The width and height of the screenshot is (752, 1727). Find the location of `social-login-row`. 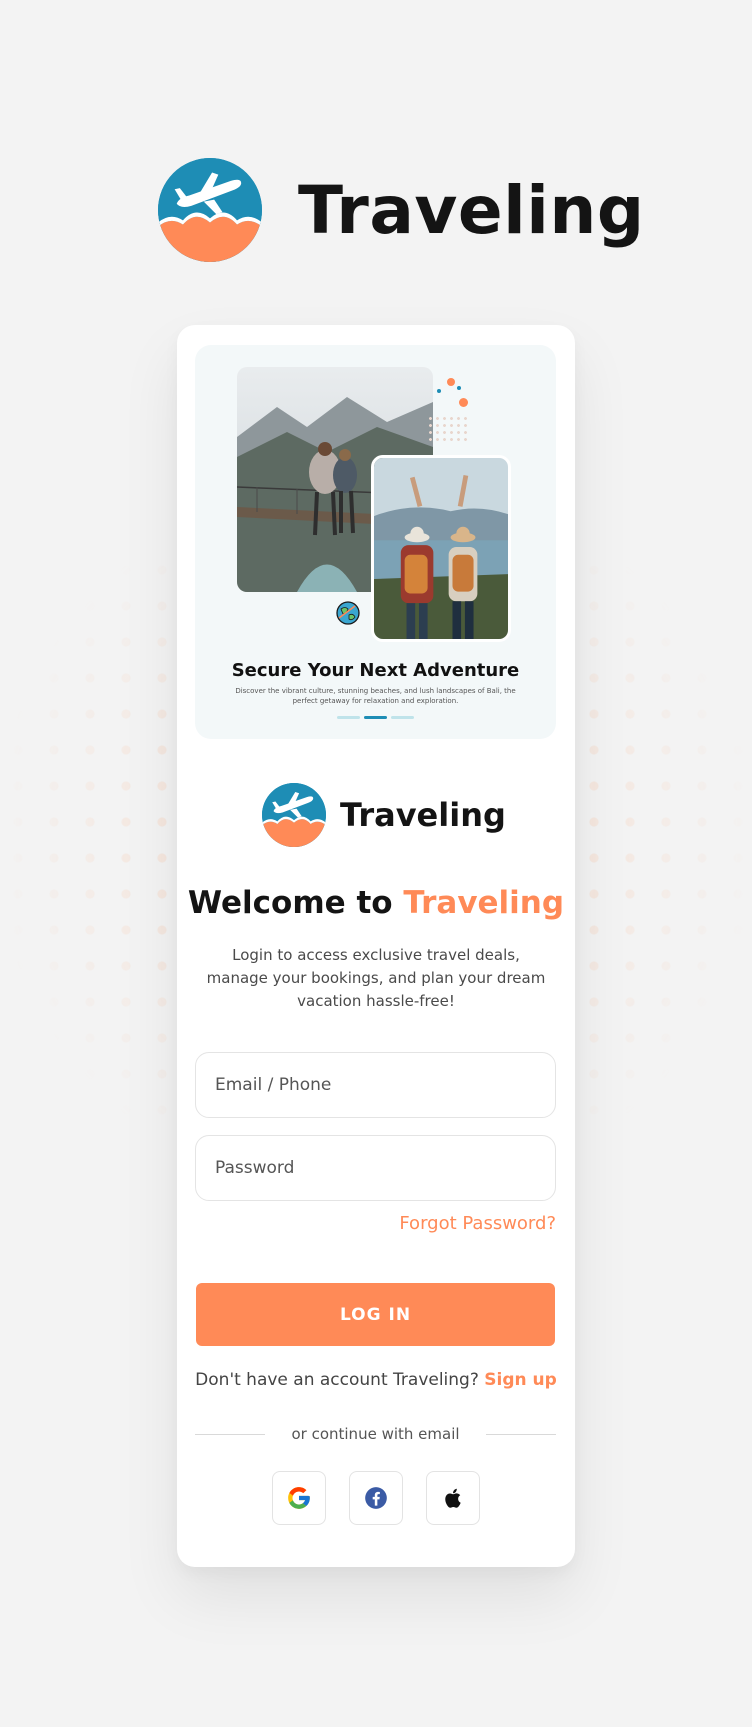

social-login-row is located at coordinates (376, 1498).